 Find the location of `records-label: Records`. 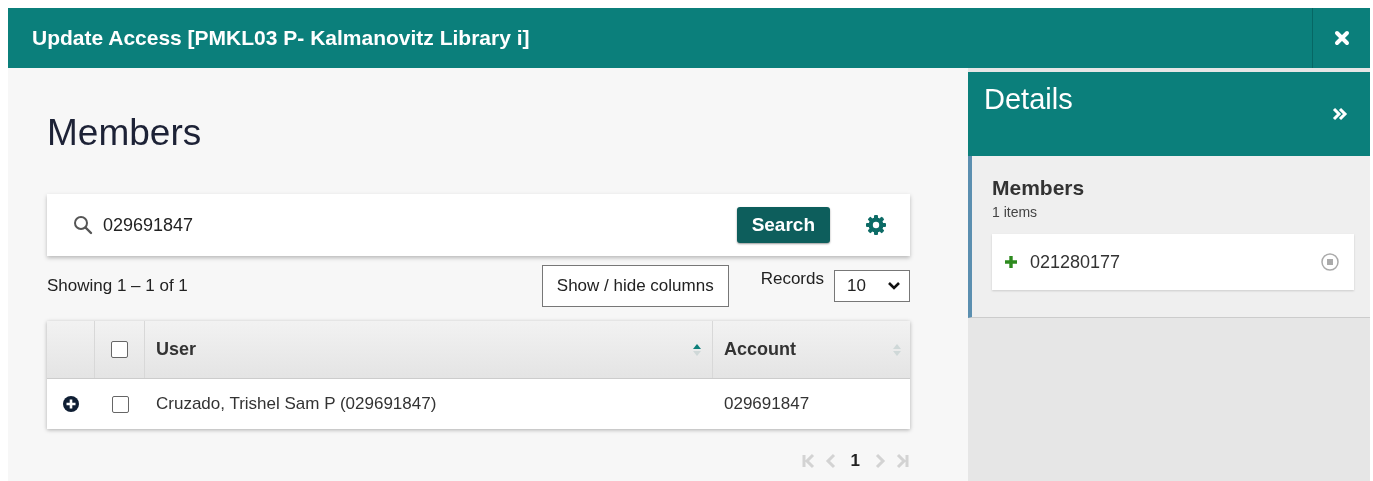

records-label: Records is located at coordinates (792, 279).